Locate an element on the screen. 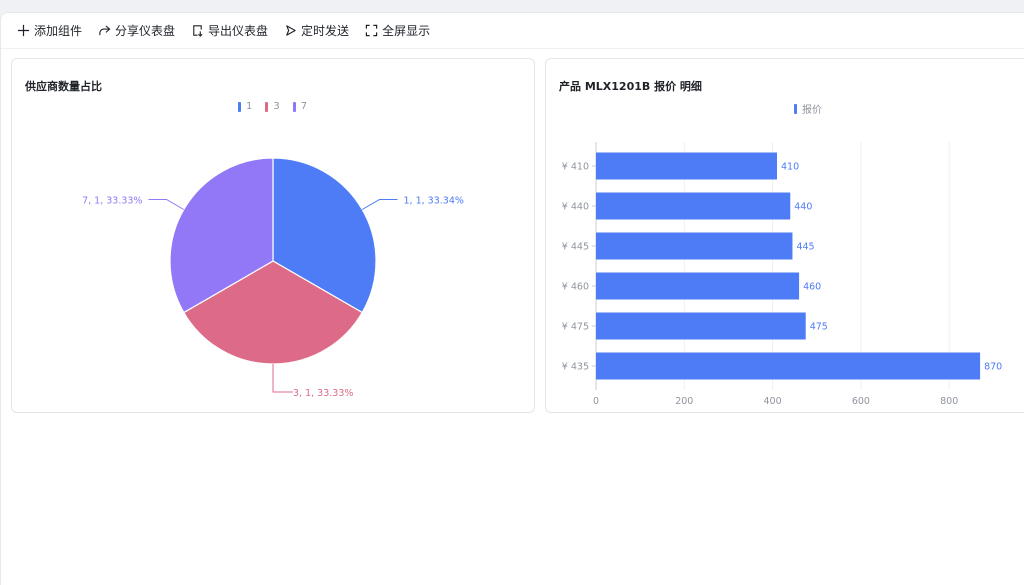 The width and height of the screenshot is (1024, 585). bar-x-tick-label: 200 is located at coordinates (684, 401).